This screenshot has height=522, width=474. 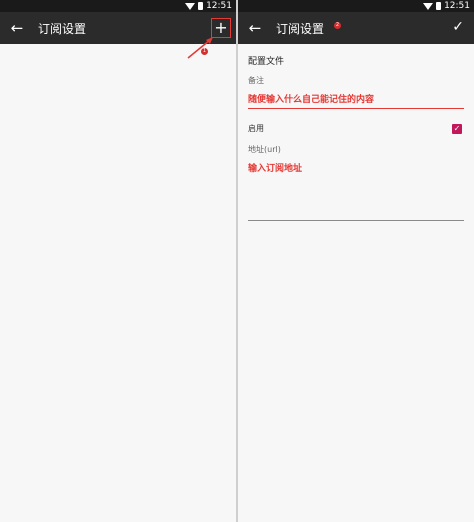 What do you see at coordinates (356, 128) in the screenshot?
I see `enable-row: 启用 ✓` at bounding box center [356, 128].